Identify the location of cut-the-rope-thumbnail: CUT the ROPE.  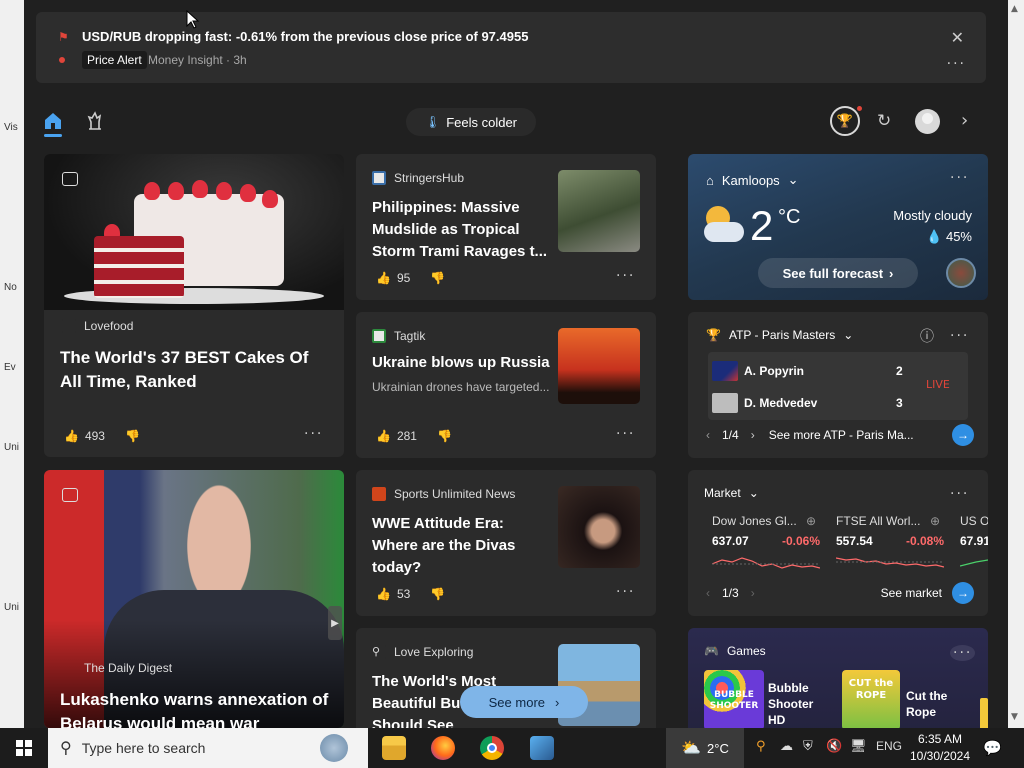
(871, 699).